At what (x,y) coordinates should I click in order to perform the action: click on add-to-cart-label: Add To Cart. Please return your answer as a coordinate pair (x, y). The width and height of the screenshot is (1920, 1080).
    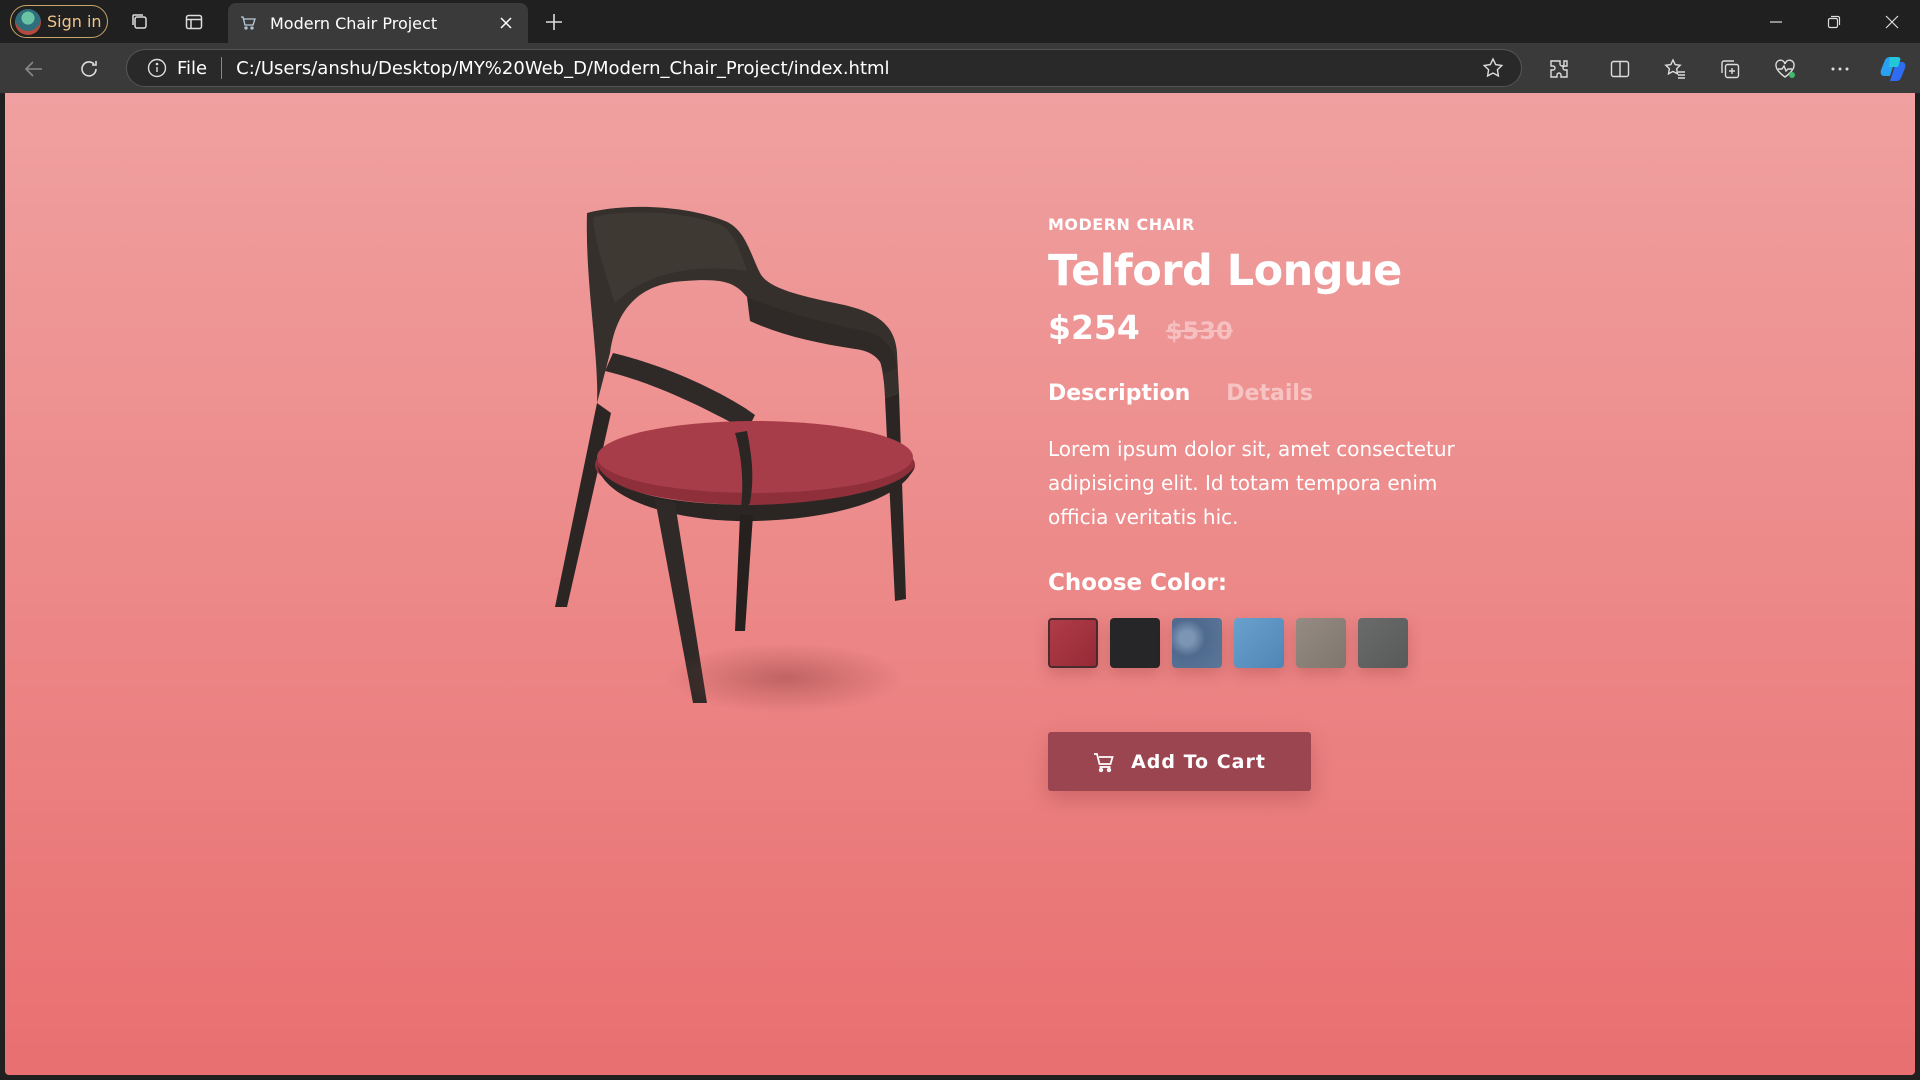
    Looking at the image, I should click on (1198, 761).